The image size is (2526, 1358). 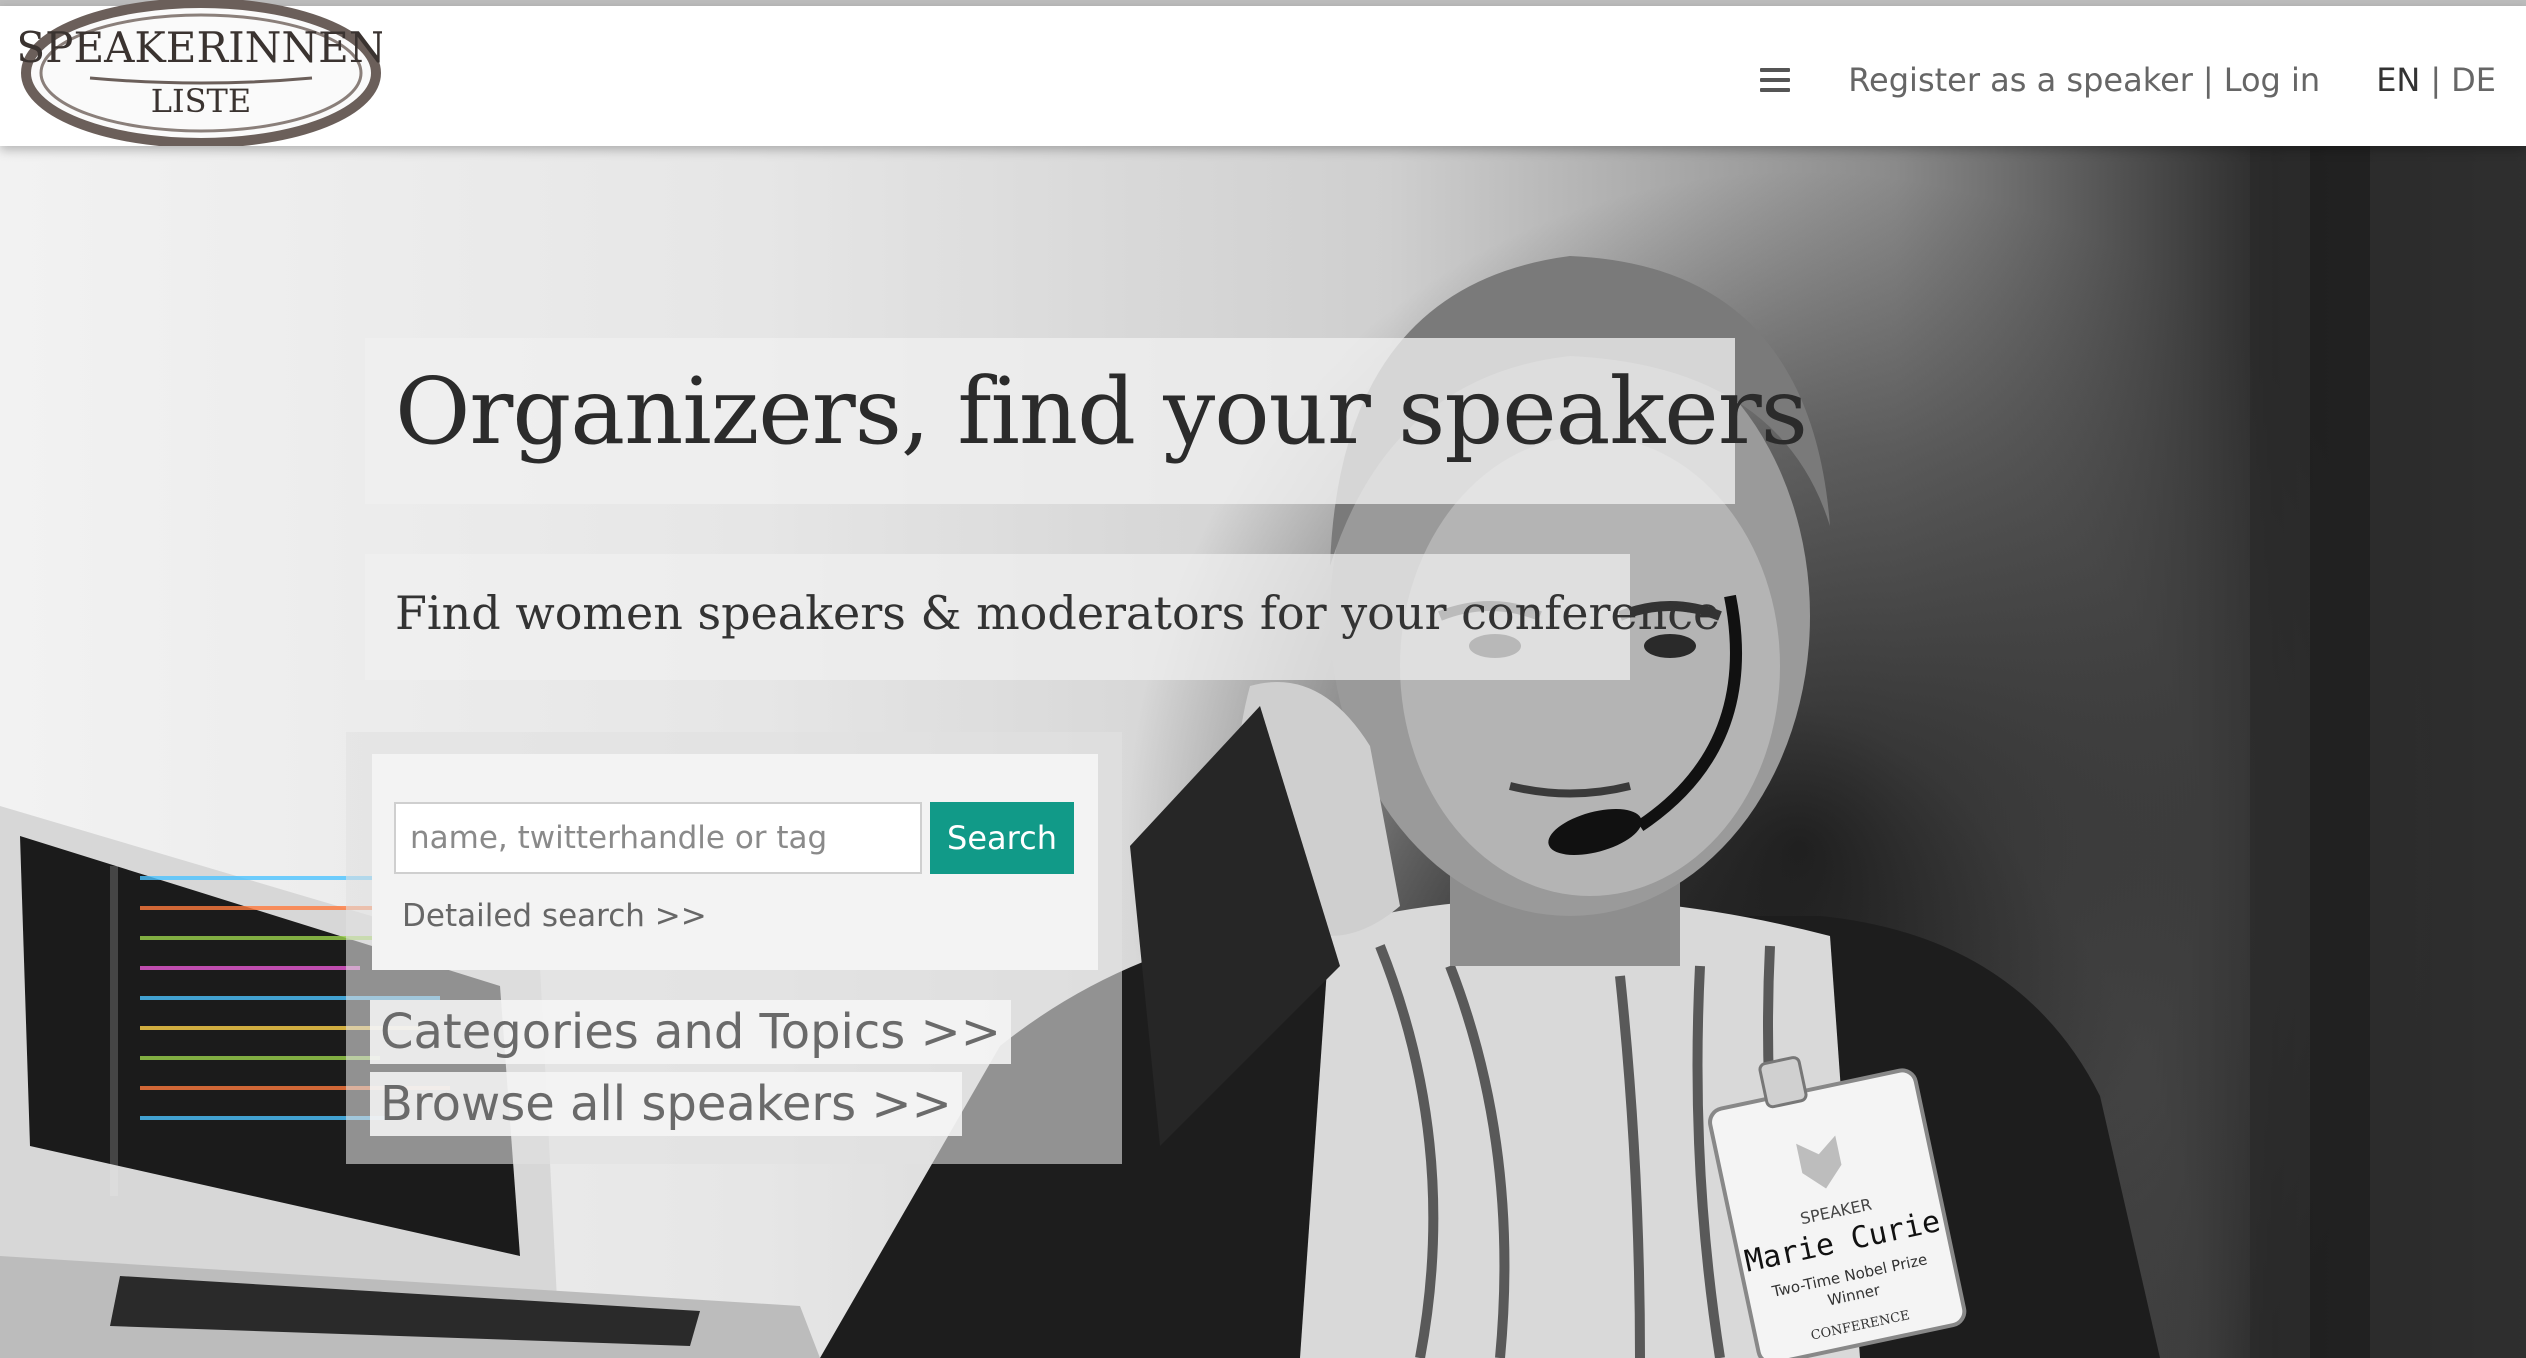 I want to click on logo-badge: SPEAKERINNEN LISTE, so click(x=201, y=73).